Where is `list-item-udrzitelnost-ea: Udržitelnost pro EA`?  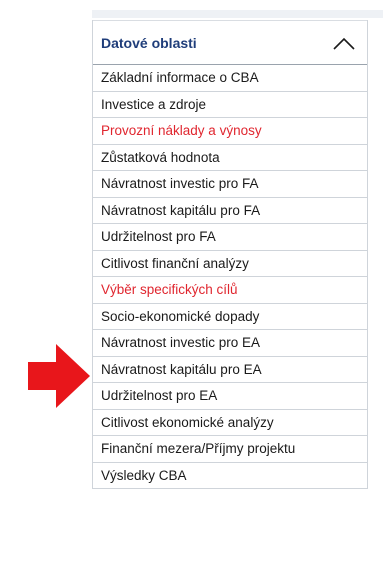 list-item-udrzitelnost-ea: Udržitelnost pro EA is located at coordinates (230, 396).